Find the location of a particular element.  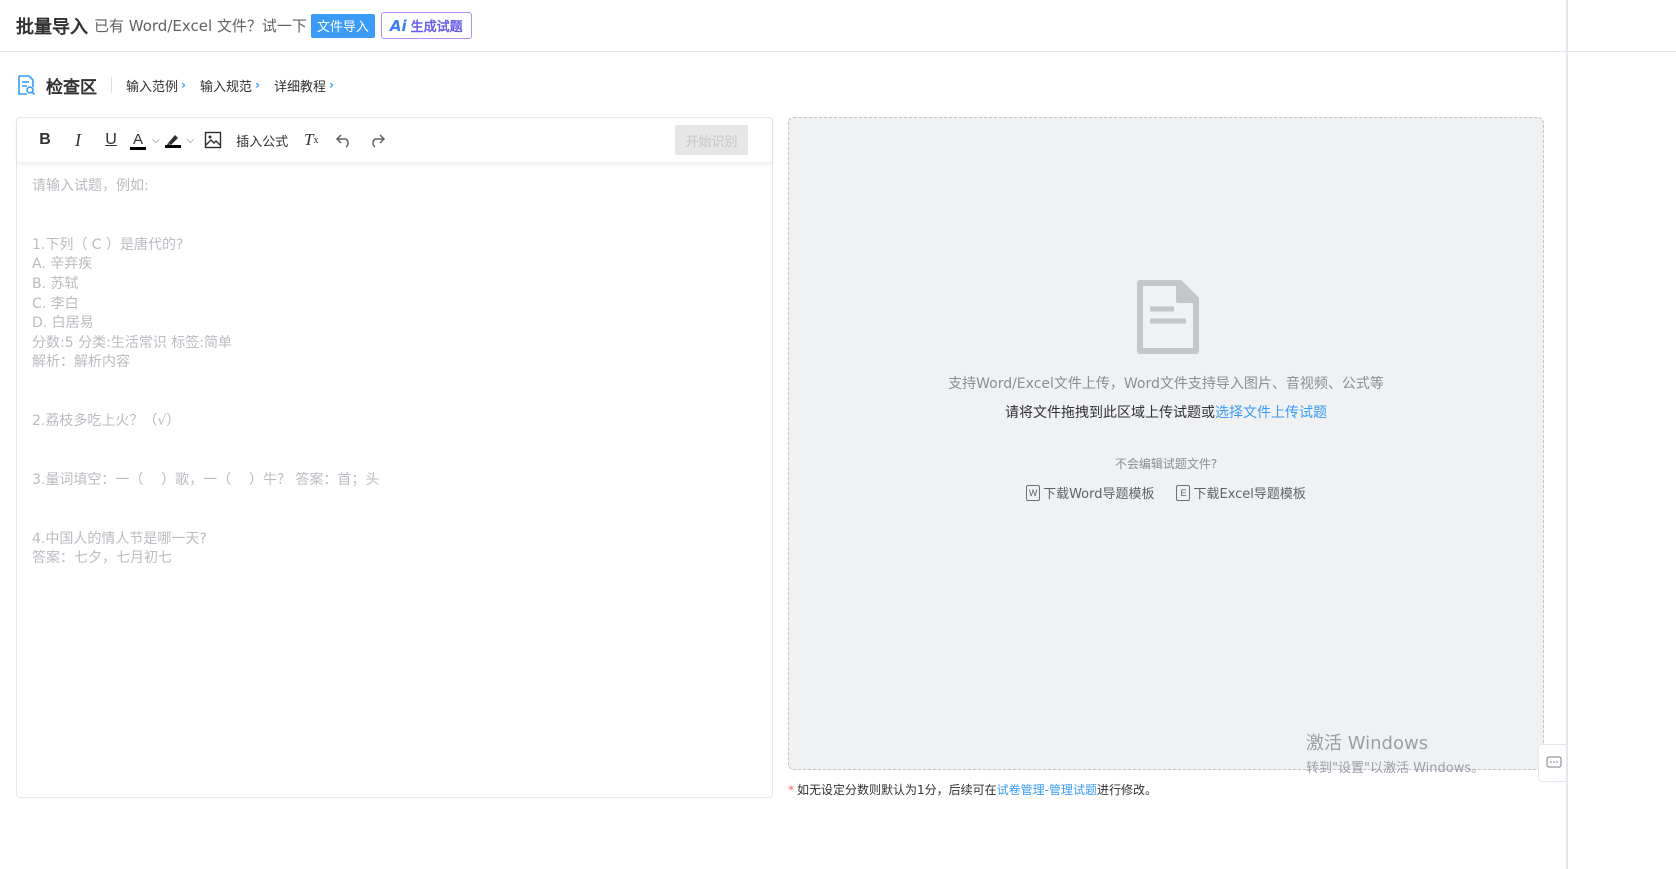

drag-hint-text: 请将文件拖拽到此区域上传试题或 is located at coordinates (1110, 413).